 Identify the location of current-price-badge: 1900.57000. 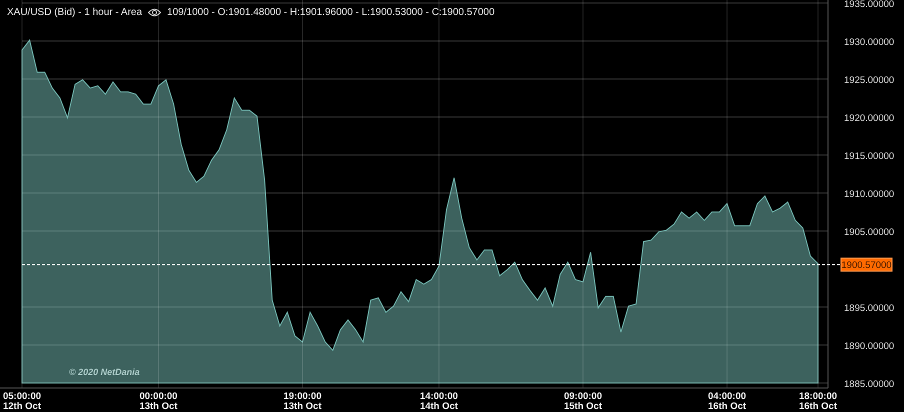
(866, 265).